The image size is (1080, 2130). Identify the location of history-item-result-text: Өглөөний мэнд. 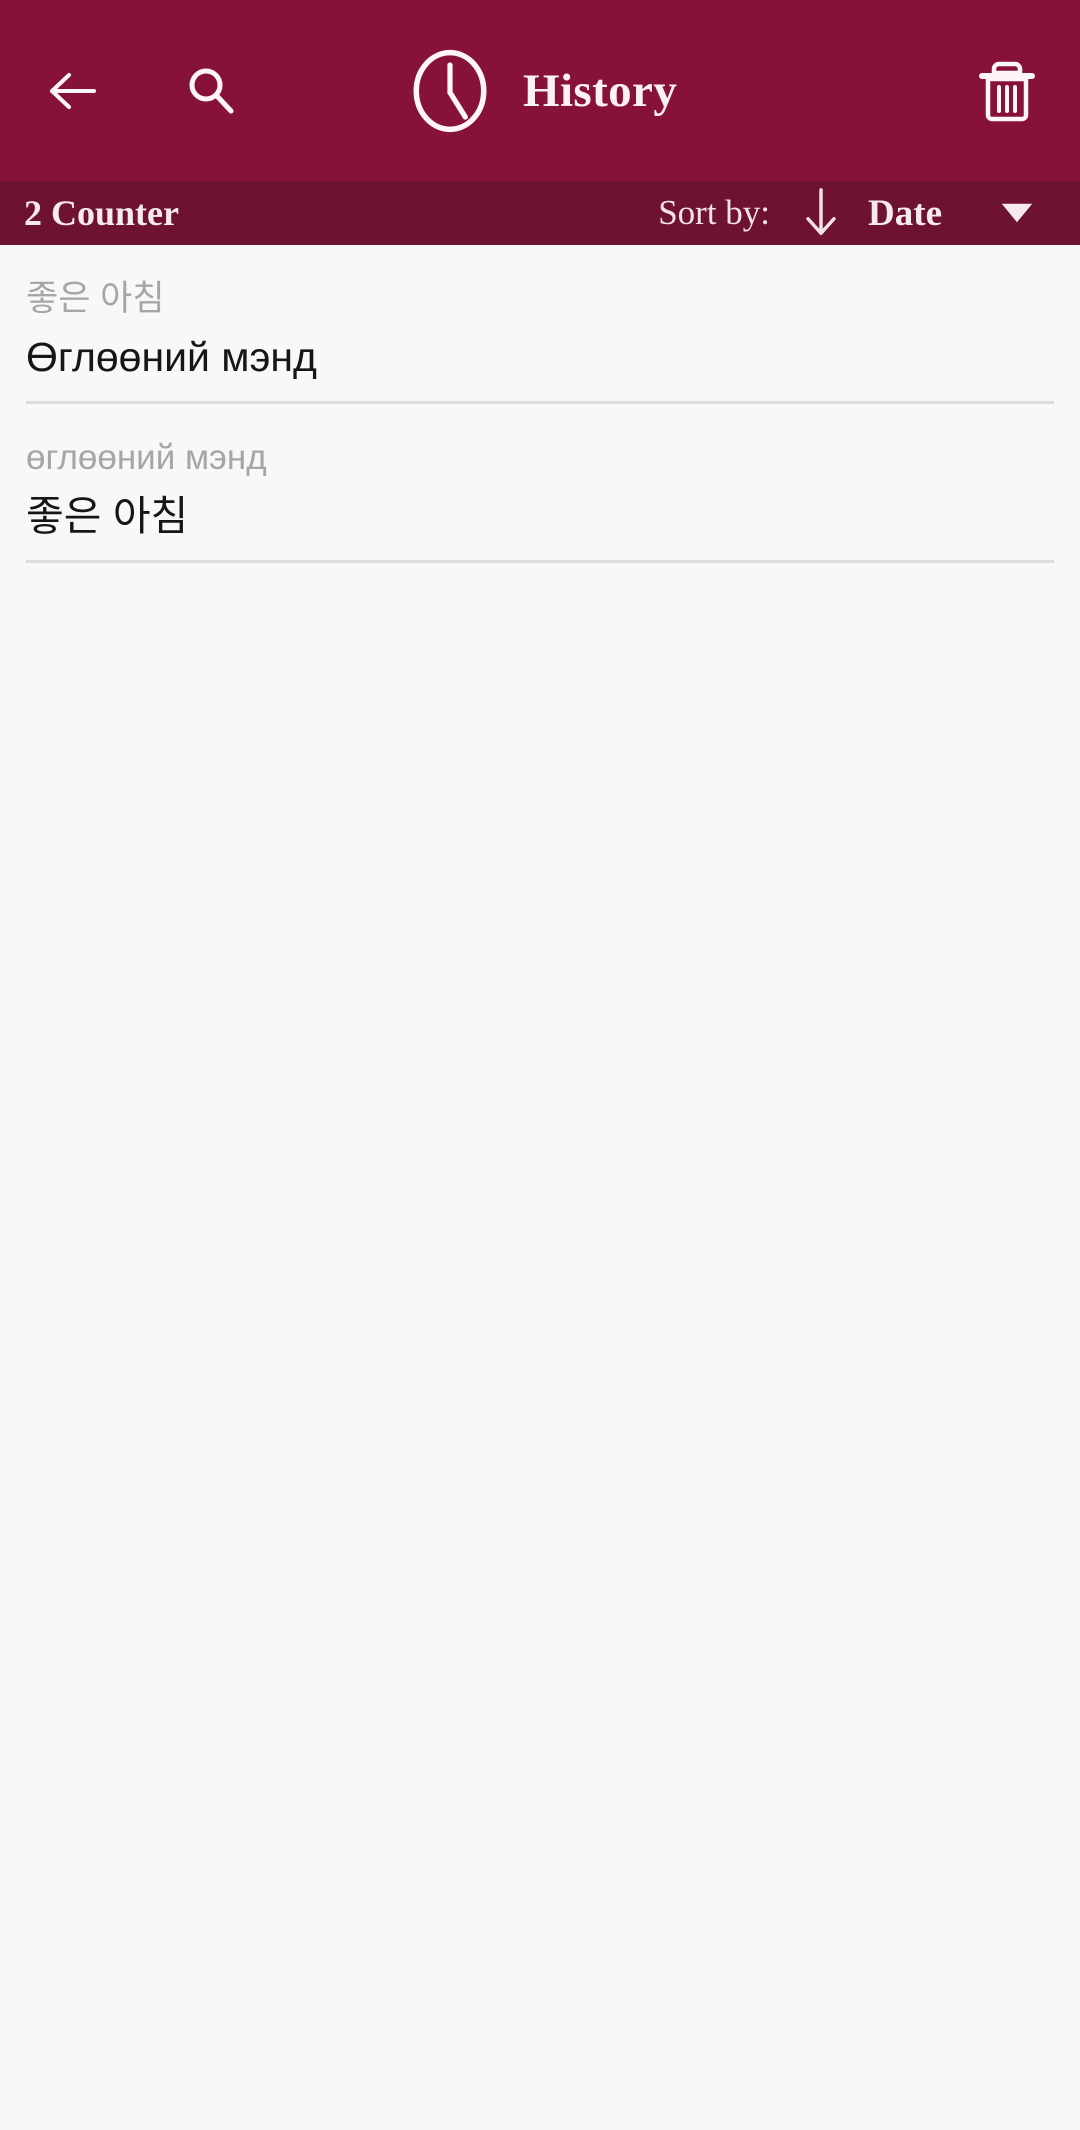
(171, 357).